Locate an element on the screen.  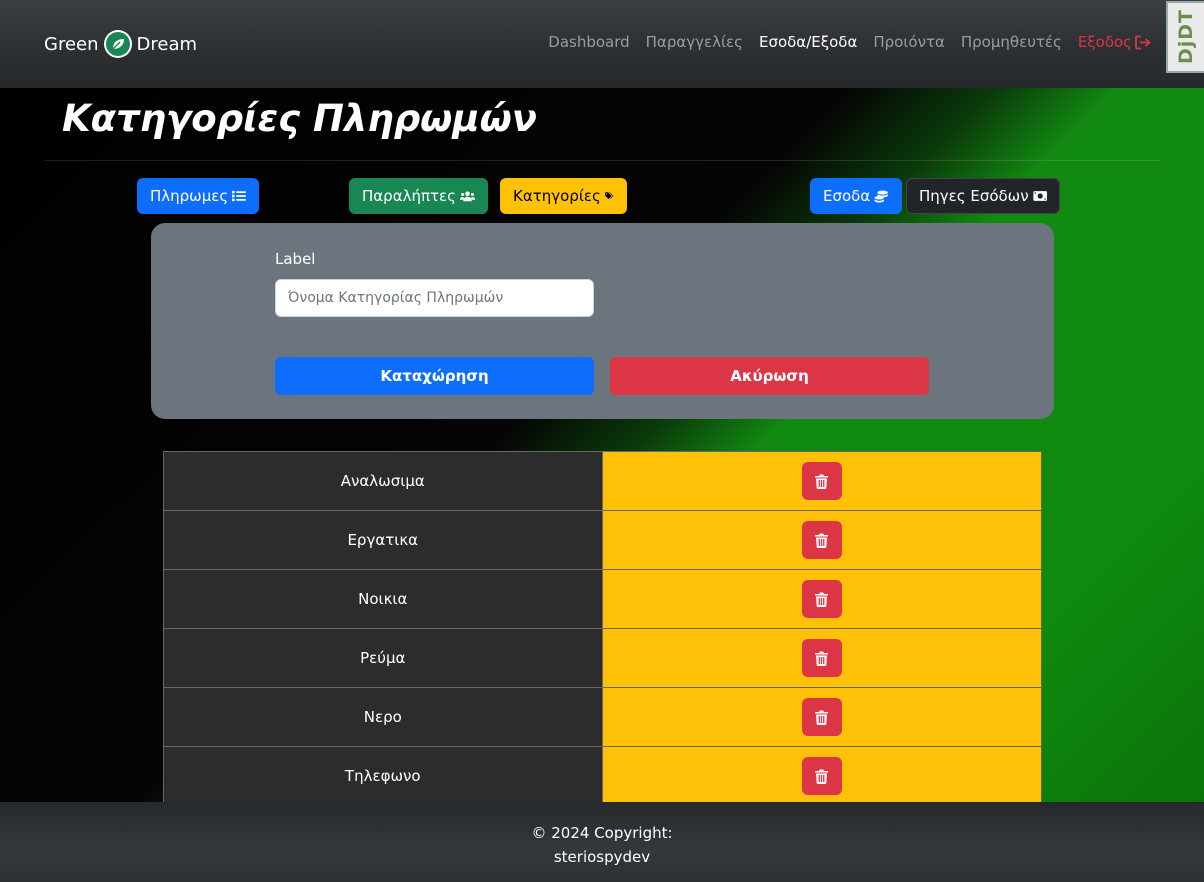
table-row: Αναλωσιμα is located at coordinates (603, 481).